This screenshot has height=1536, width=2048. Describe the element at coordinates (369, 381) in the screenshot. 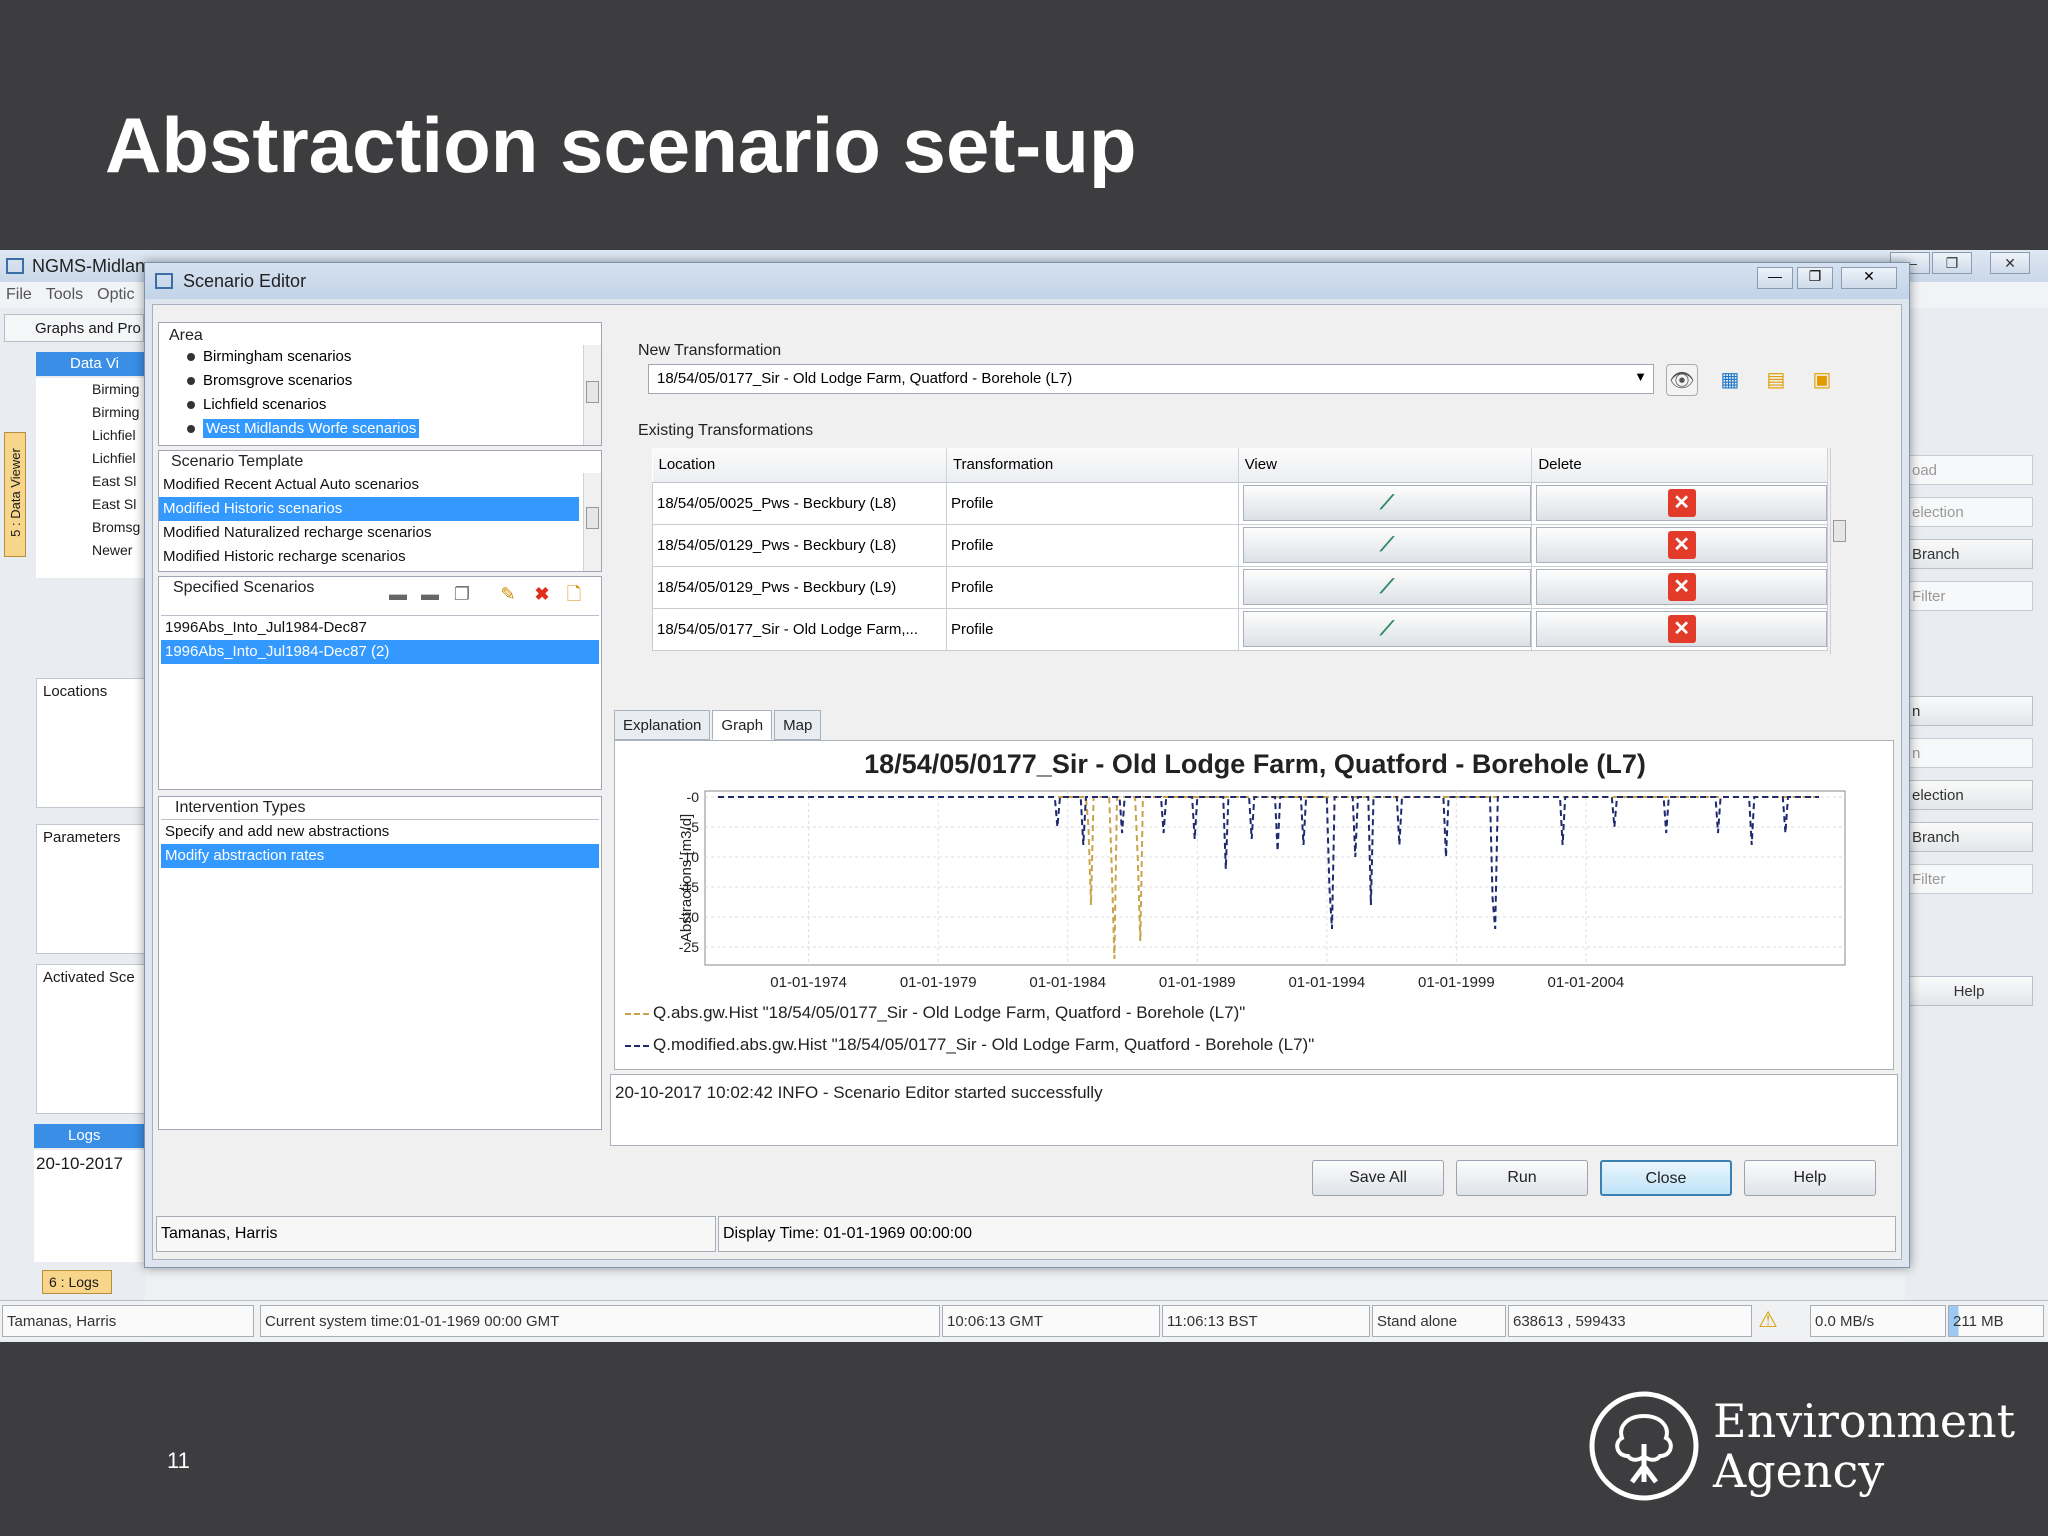

I see `area-item: Bromsgrove scenarios` at that location.